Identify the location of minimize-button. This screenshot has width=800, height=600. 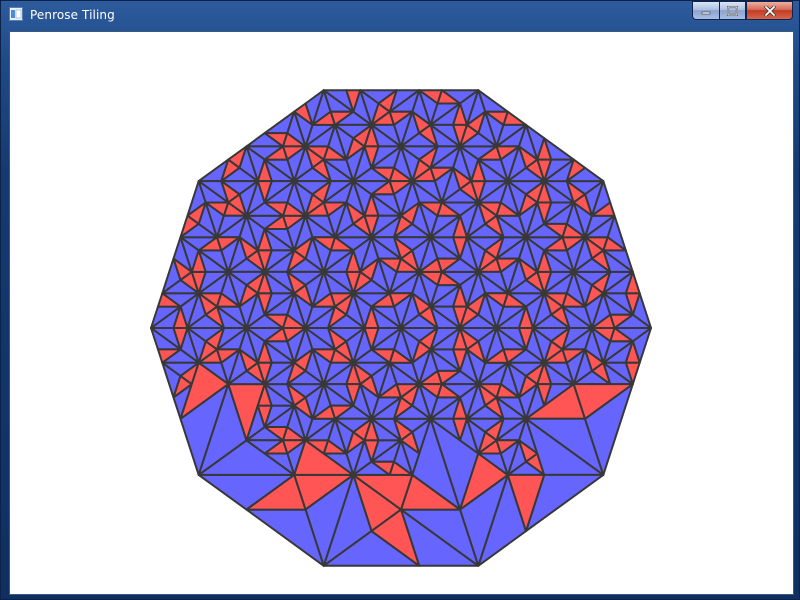
(705, 10).